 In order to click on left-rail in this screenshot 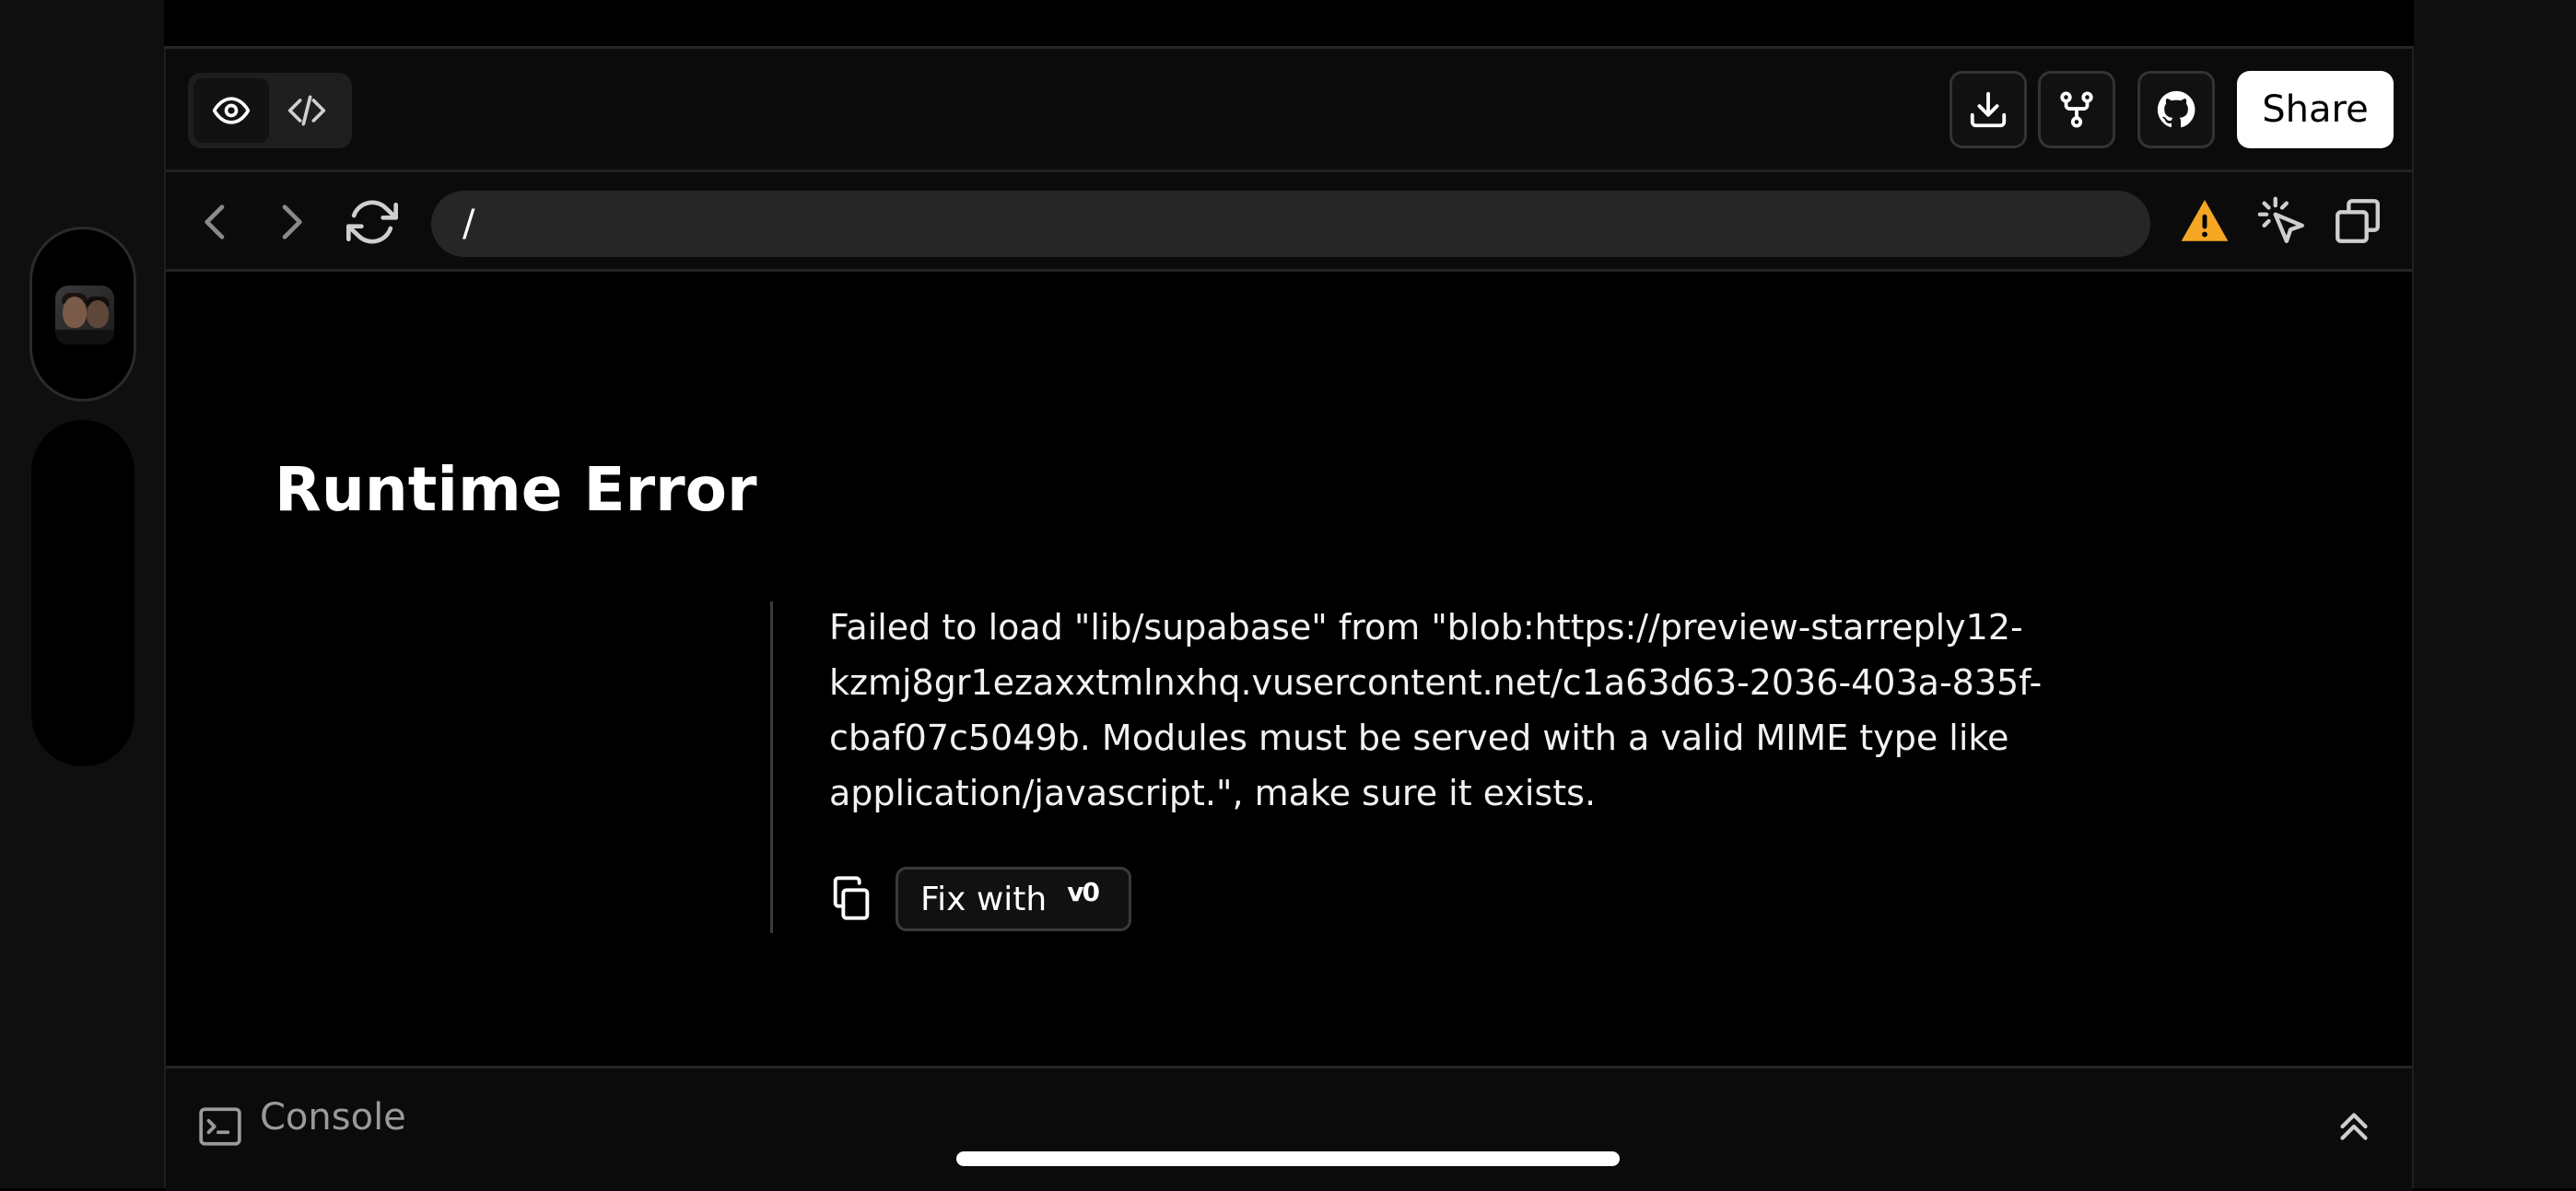, I will do `click(82, 594)`.